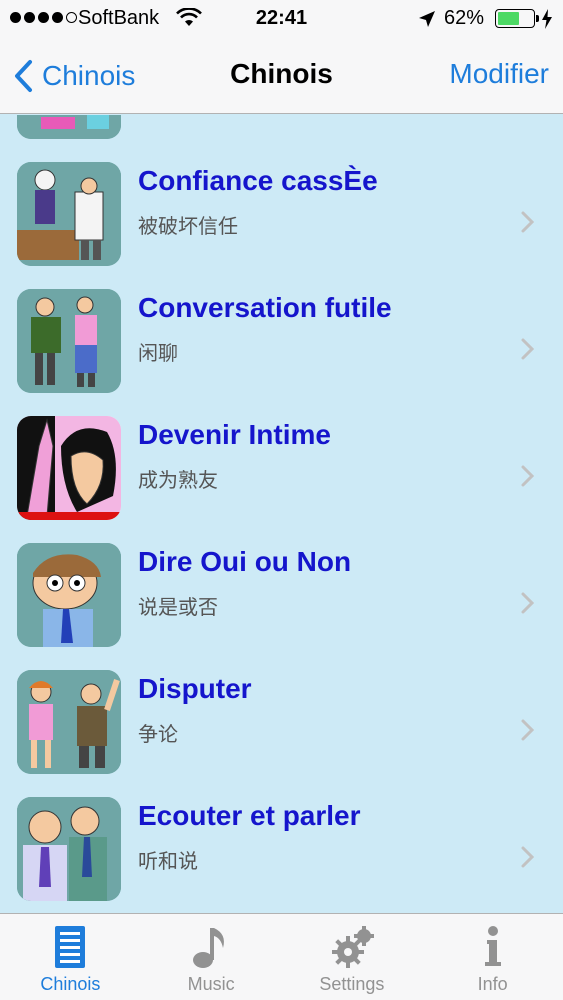 Image resolution: width=563 pixels, height=1000 pixels. I want to click on tab-music: Music, so click(211, 957).